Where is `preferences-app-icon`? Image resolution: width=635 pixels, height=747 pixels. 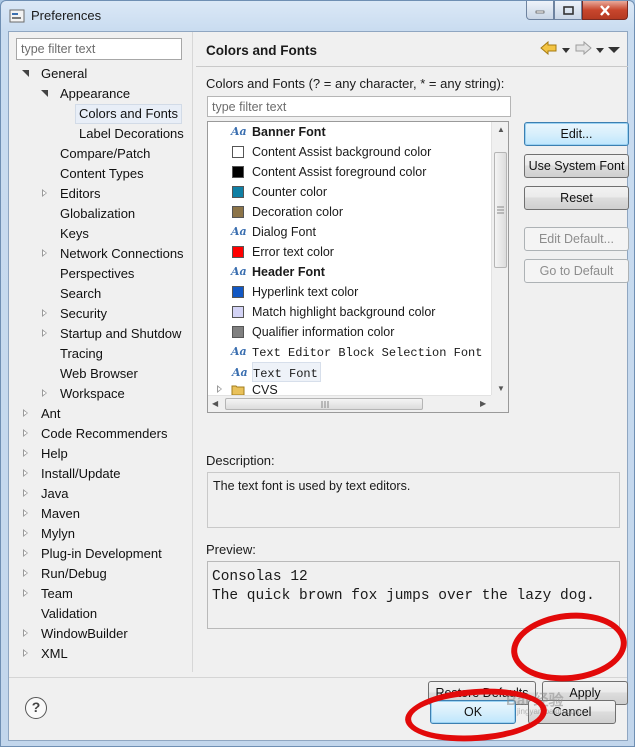 preferences-app-icon is located at coordinates (17, 16).